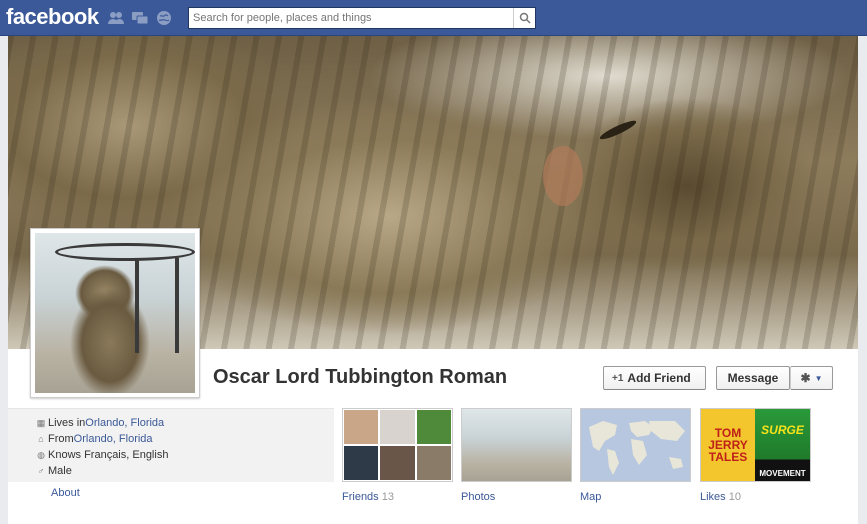  Describe the element at coordinates (590, 497) in the screenshot. I see `map-tile-label: Map` at that location.